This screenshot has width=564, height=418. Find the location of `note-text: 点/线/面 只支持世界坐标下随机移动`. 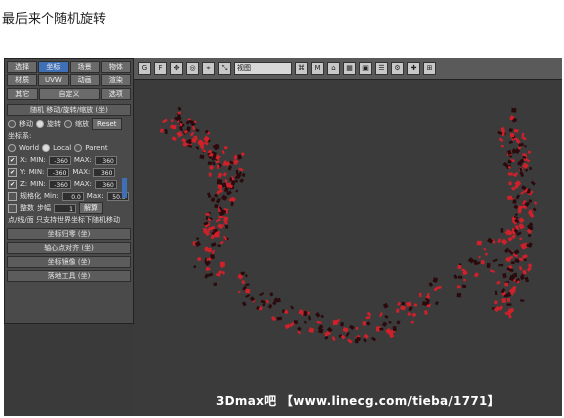

note-text: 点/线/面 只支持世界坐标下随机移动 is located at coordinates (64, 220).